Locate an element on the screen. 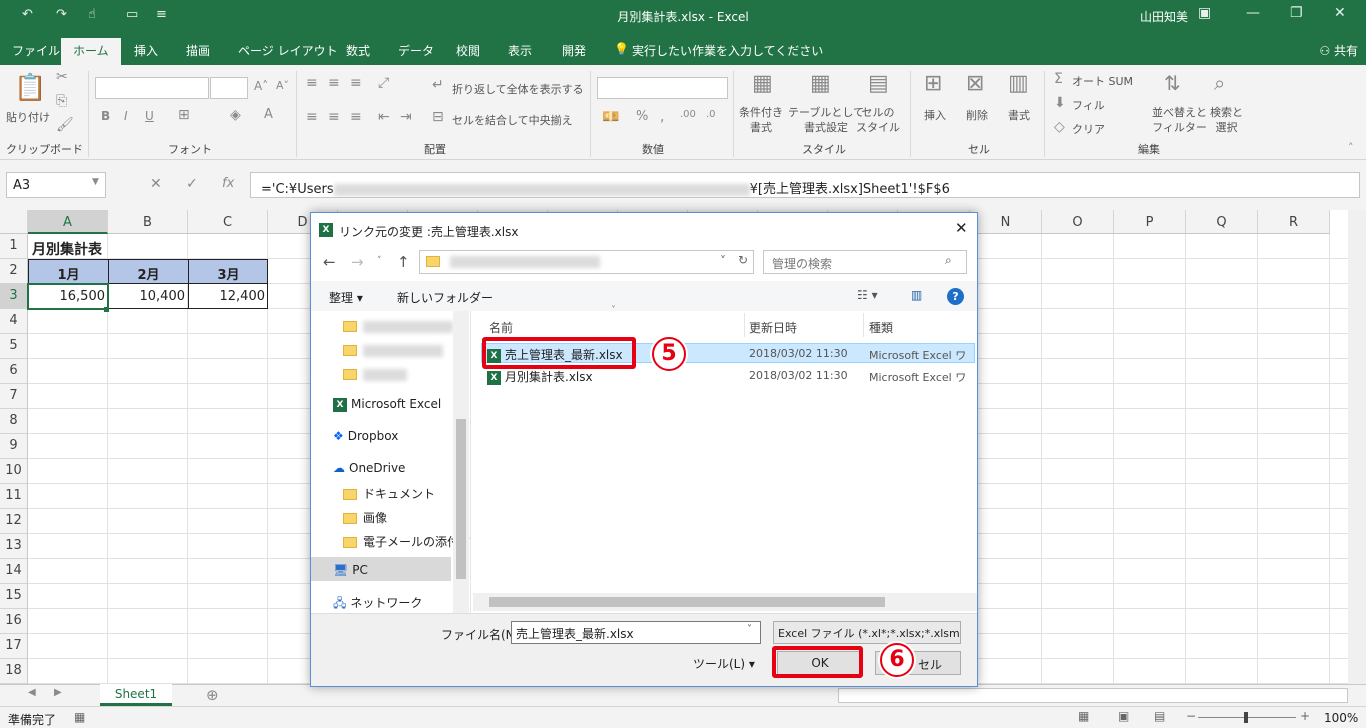  tools-button: ツール(L) ▾ is located at coordinates (724, 663).